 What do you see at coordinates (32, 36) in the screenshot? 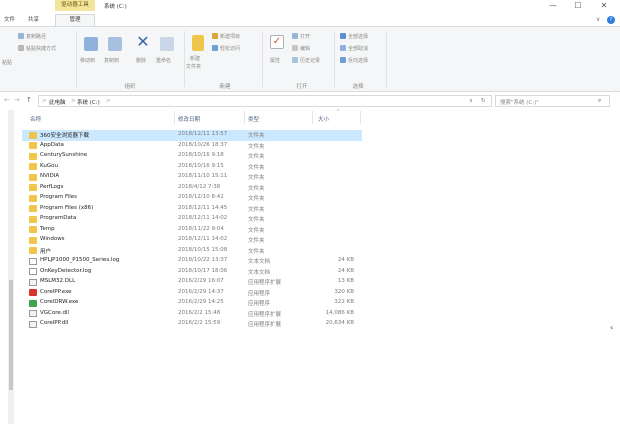
I see `copy-path-button: 复制路径` at bounding box center [32, 36].